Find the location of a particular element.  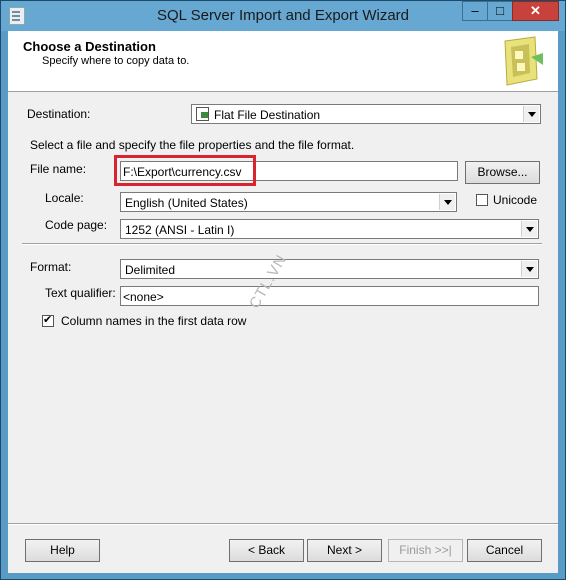

code-page-select: 1252 (ANSI - Latin I) is located at coordinates (329, 229).